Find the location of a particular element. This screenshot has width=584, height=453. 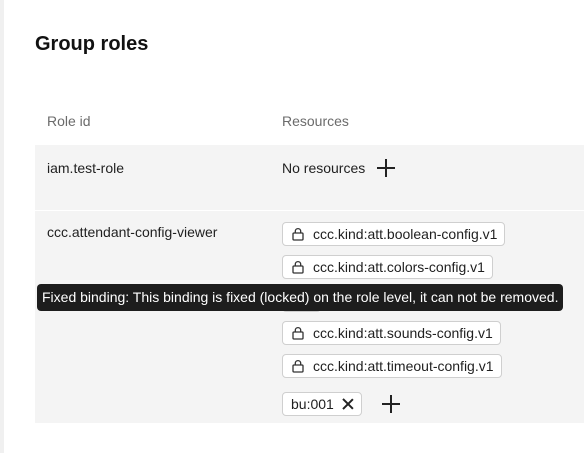

resource-label: bu:001 is located at coordinates (312, 403).